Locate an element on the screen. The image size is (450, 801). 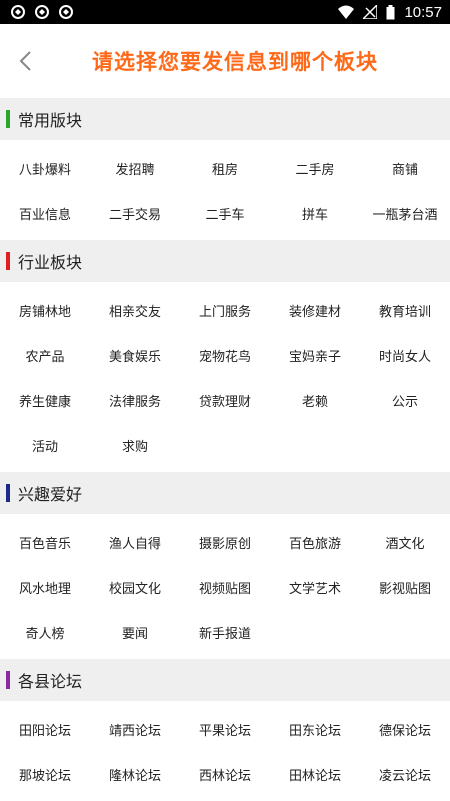
section-title: 行业板块 is located at coordinates (50, 262).